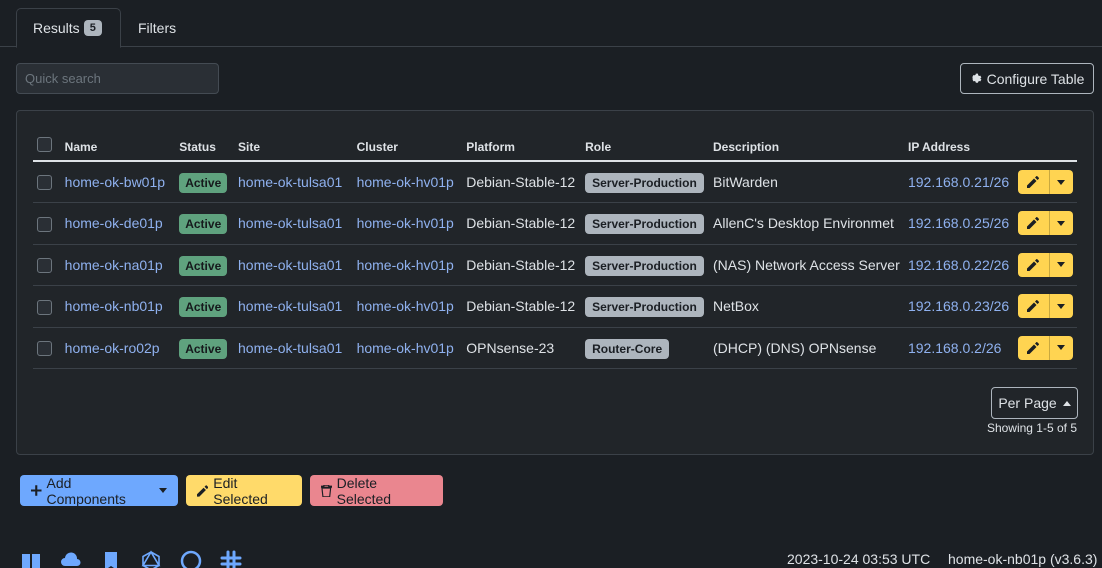  I want to click on col-header-status: Status, so click(205, 148).